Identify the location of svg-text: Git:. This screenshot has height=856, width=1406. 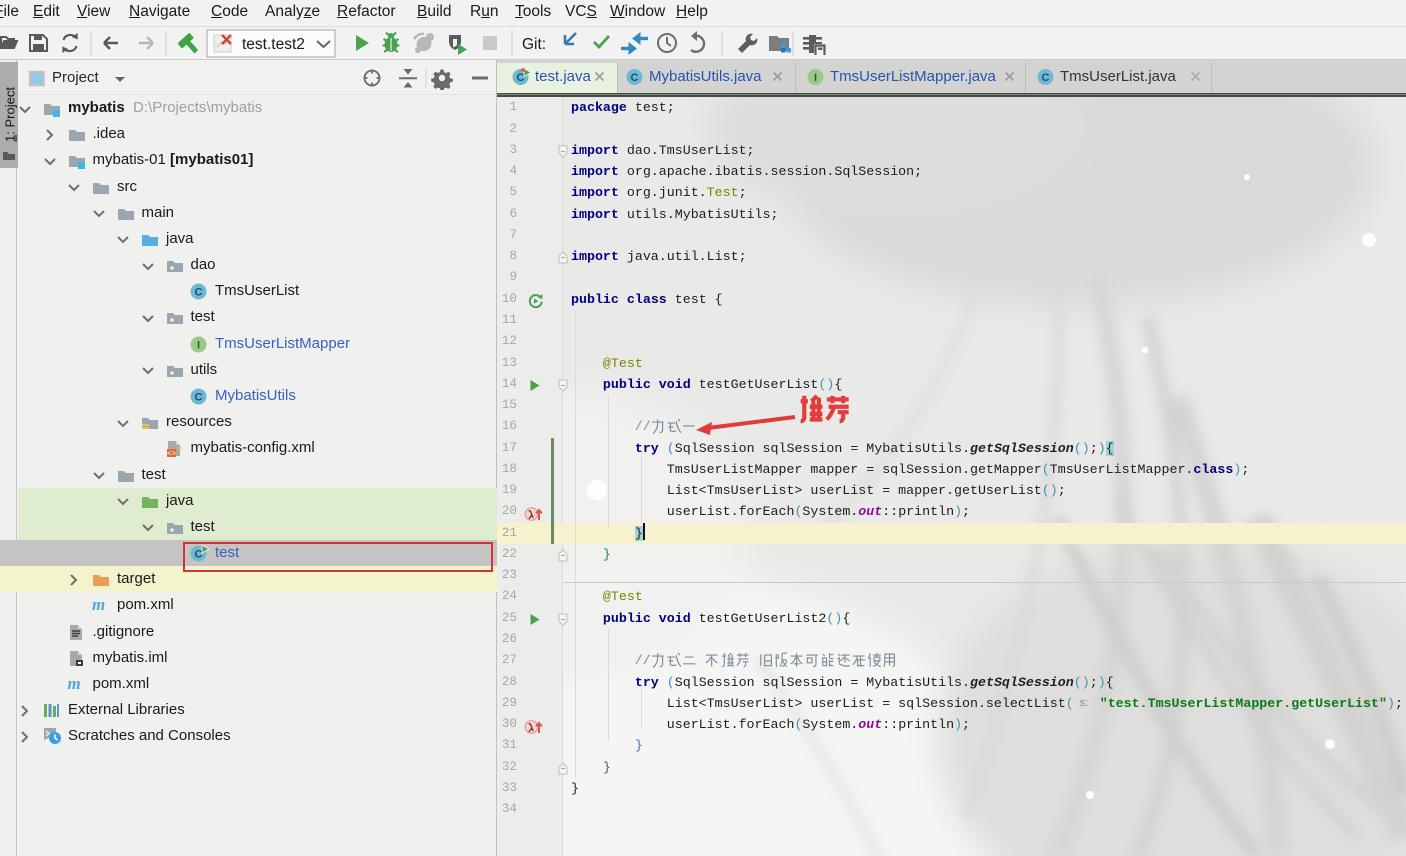
(534, 44).